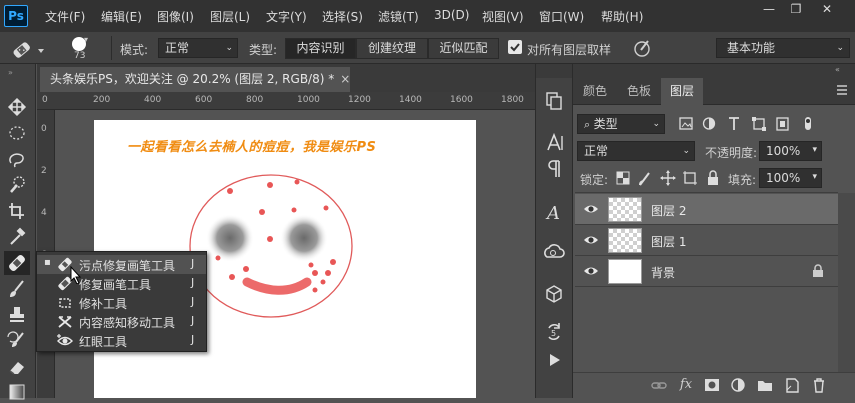 The image size is (855, 403). What do you see at coordinates (195, 79) in the screenshot?
I see `document-tab: 头条娱乐PS，欢迎关注 @ 20.2% (图层 2, RGB/8) * ×` at bounding box center [195, 79].